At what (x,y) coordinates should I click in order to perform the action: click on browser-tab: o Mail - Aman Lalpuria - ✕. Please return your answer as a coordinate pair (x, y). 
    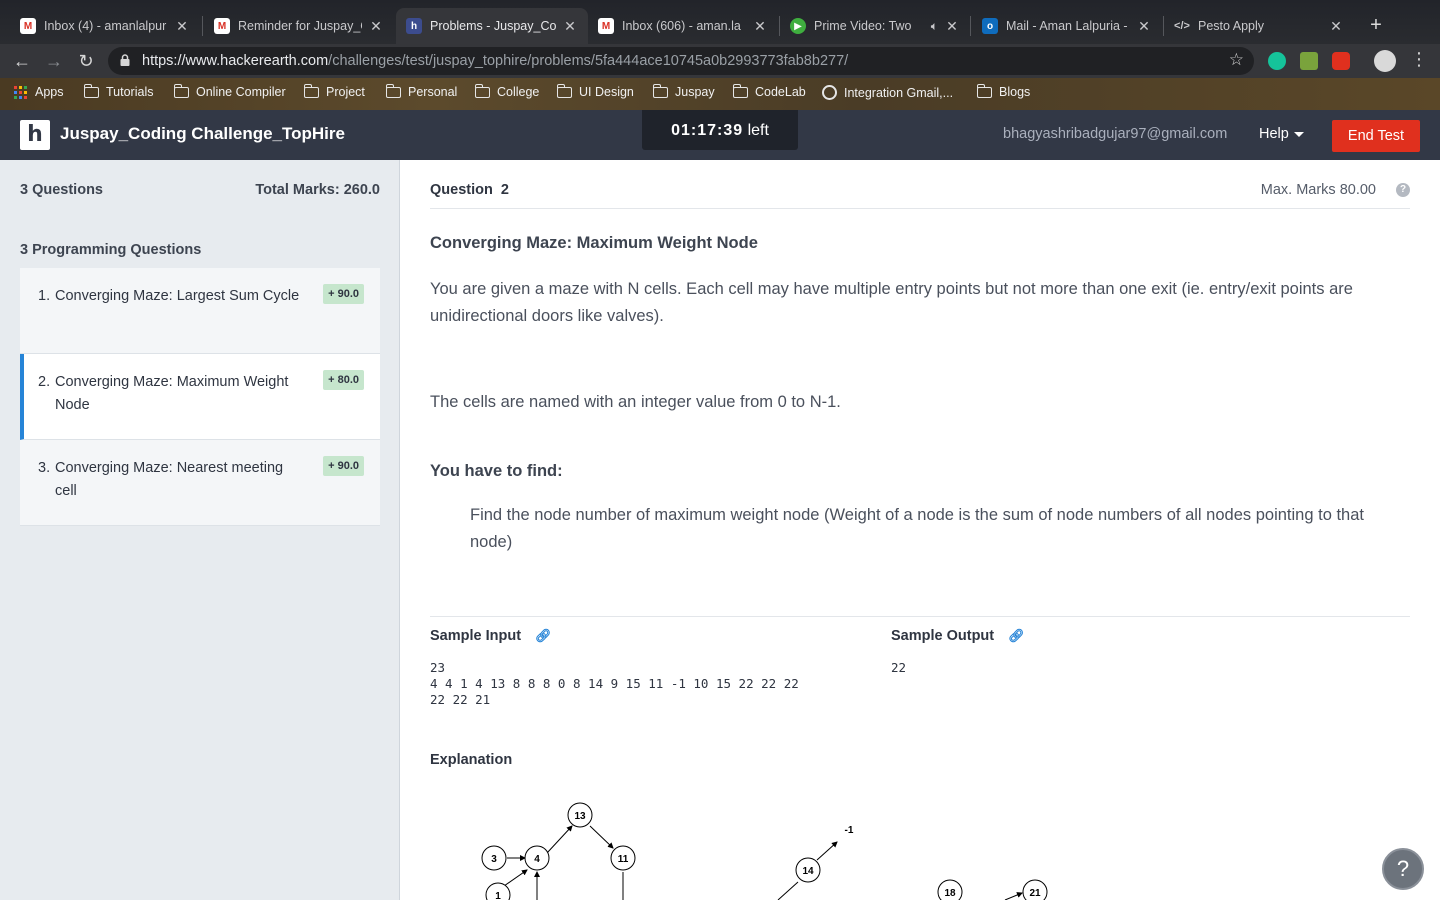
    Looking at the image, I should click on (1067, 26).